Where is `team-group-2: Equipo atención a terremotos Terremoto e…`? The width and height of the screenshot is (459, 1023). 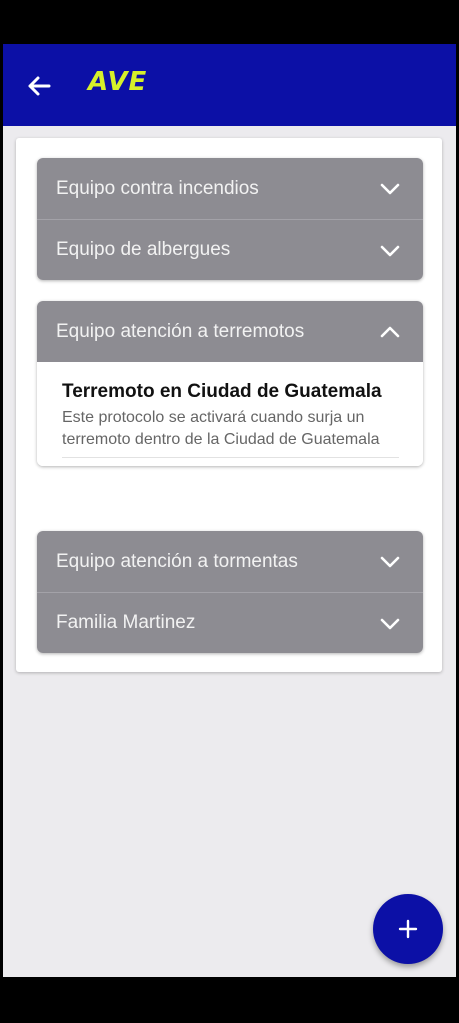
team-group-2: Equipo atención a terremotos Terremoto e… is located at coordinates (230, 383).